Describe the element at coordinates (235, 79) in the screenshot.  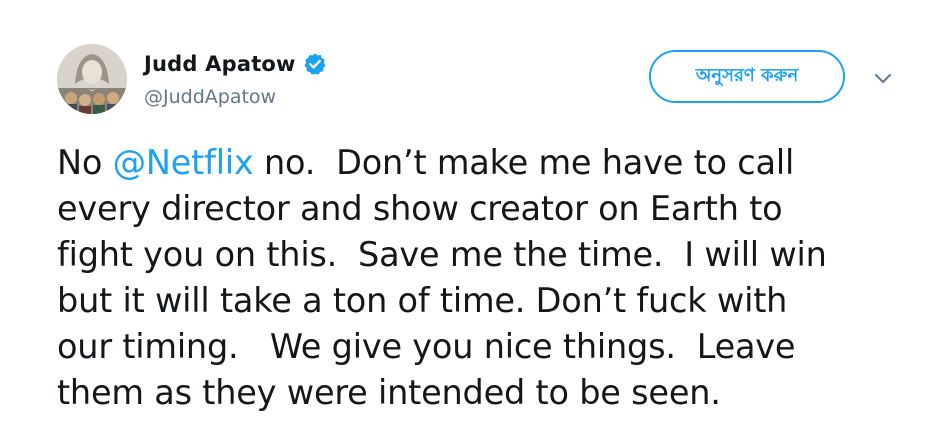
I see `user-info: Judd Apatow @JuddApatow` at that location.